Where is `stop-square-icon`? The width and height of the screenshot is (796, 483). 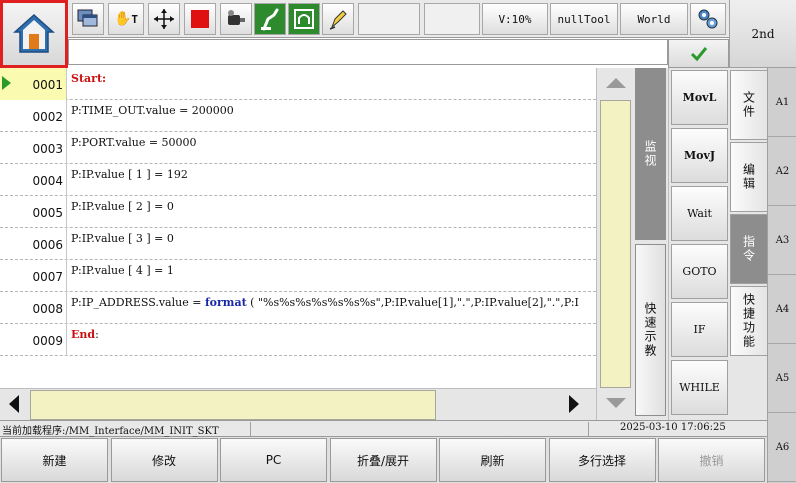 stop-square-icon is located at coordinates (200, 19).